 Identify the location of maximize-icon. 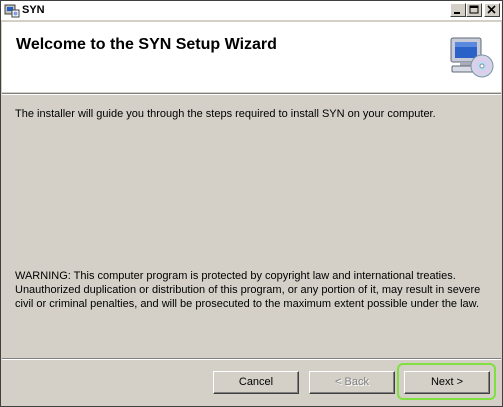
(474, 10).